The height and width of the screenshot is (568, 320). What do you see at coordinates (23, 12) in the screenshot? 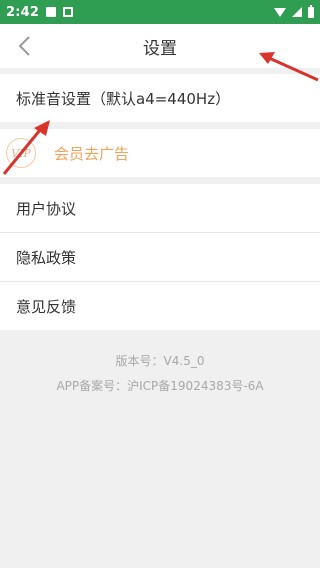
I see `status-time: 2:42` at bounding box center [23, 12].